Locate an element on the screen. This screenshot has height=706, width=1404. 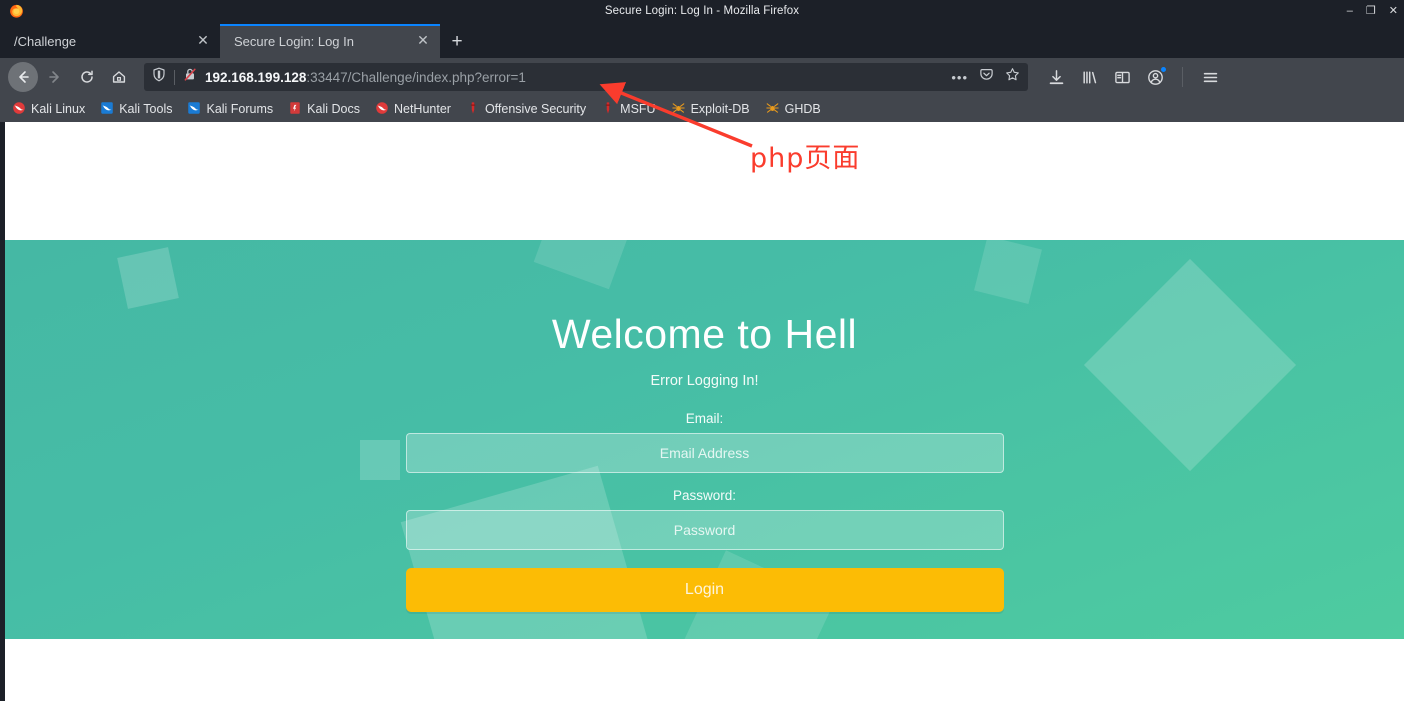
toolbar-divider is located at coordinates (1182, 77).